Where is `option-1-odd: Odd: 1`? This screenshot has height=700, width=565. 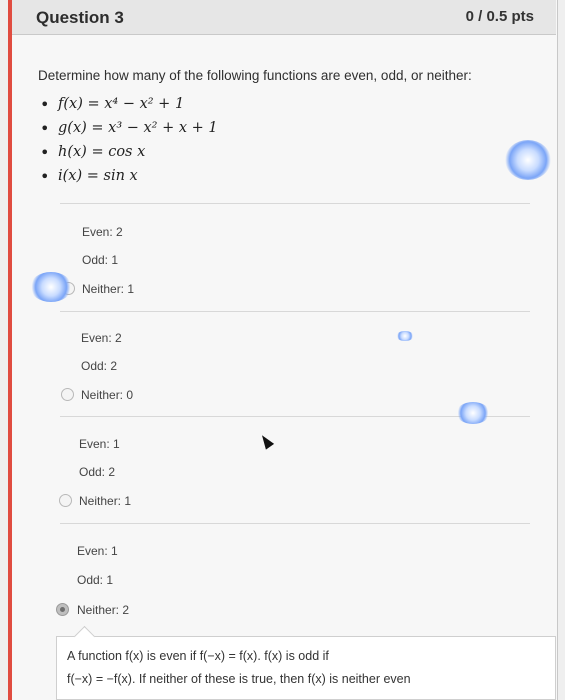
option-1-odd: Odd: 1 is located at coordinates (100, 260).